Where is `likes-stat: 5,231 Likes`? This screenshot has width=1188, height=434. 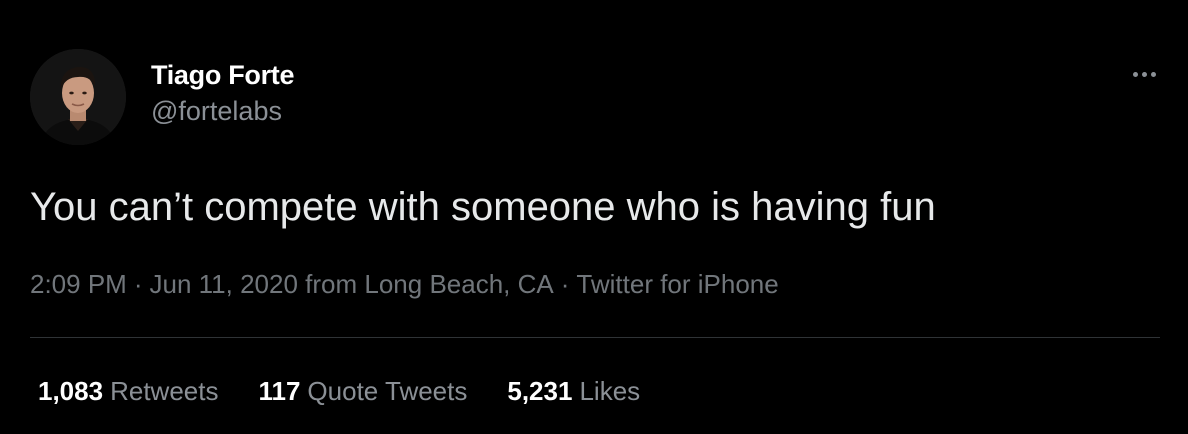
likes-stat: 5,231 Likes is located at coordinates (573, 391).